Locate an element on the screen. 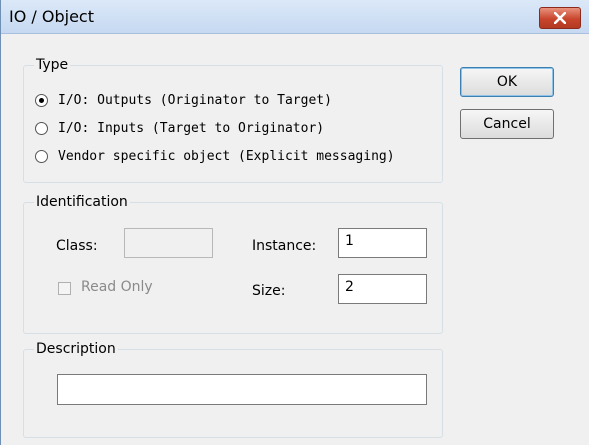 The width and height of the screenshot is (590, 445). close-icon is located at coordinates (560, 18).